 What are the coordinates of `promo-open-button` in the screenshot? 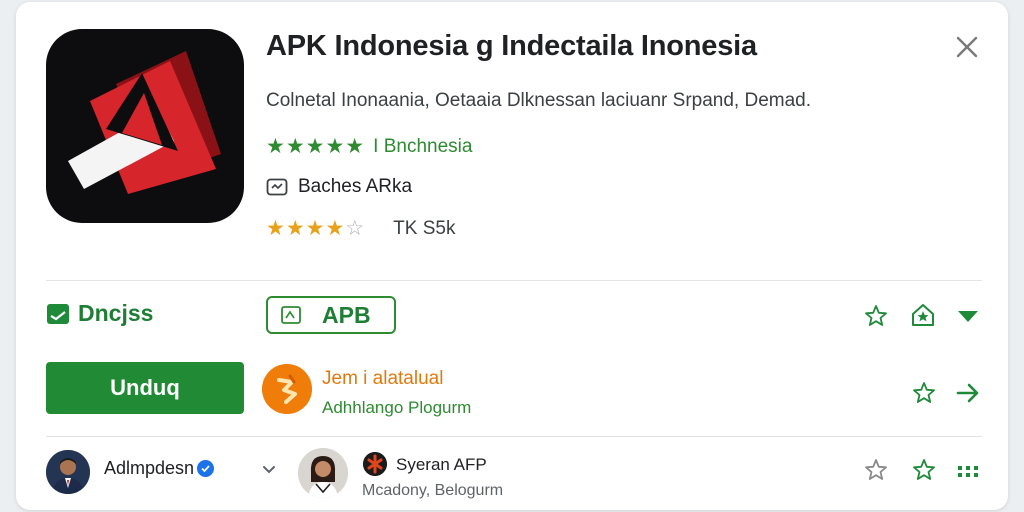 It's located at (968, 393).